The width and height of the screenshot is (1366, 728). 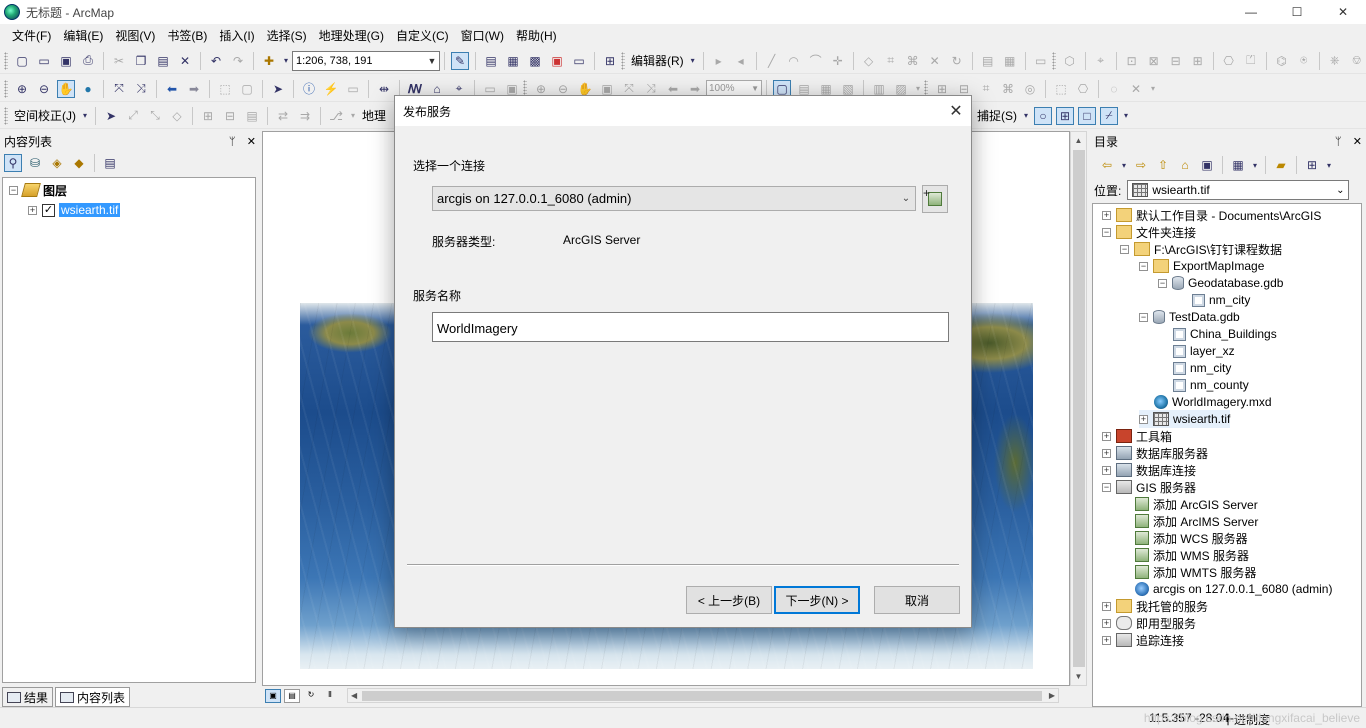 What do you see at coordinates (1195, 572) in the screenshot?
I see `catalog-item-add-wmts: 添加 WMTS 服务器` at bounding box center [1195, 572].